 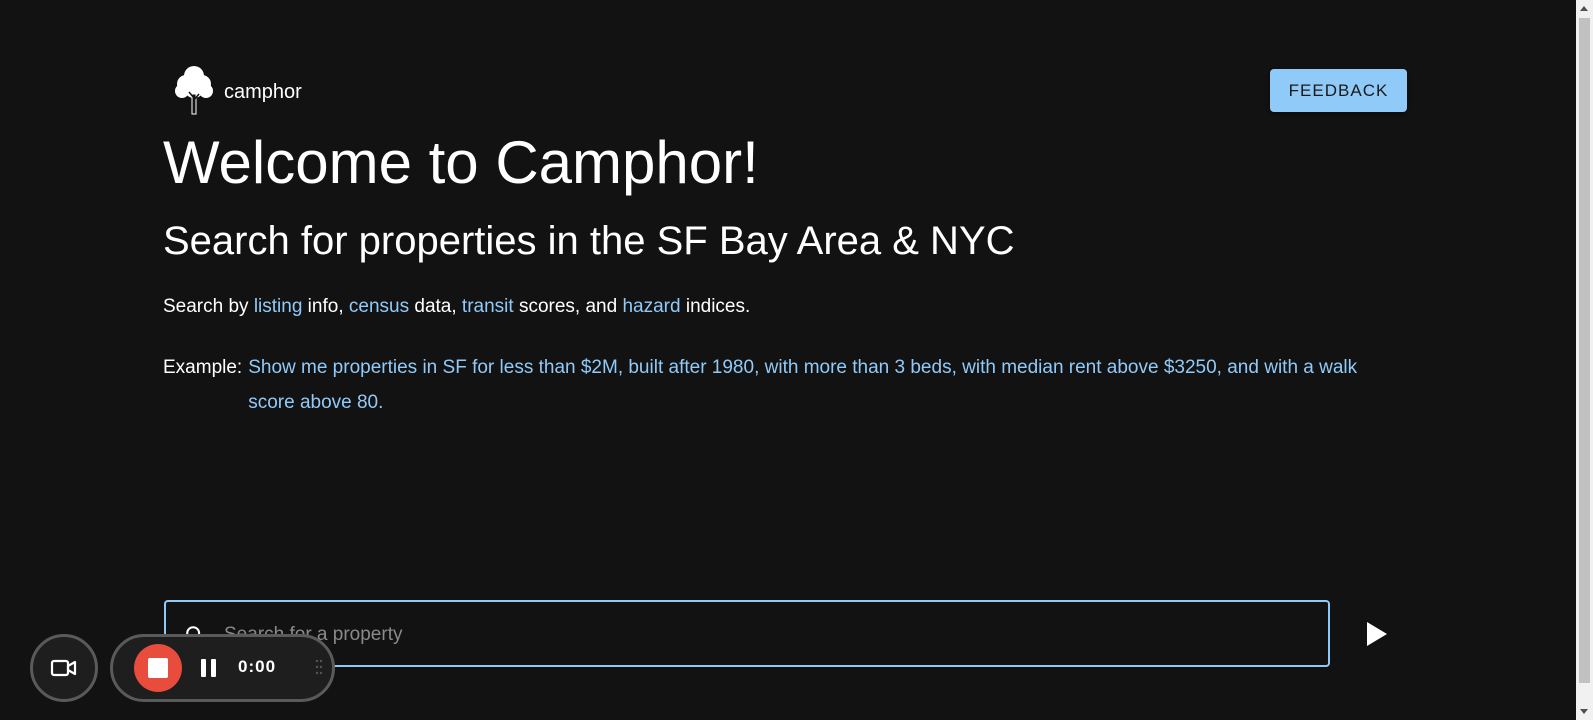 I want to click on page-title: Welcome to Camphor!, so click(x=461, y=162).